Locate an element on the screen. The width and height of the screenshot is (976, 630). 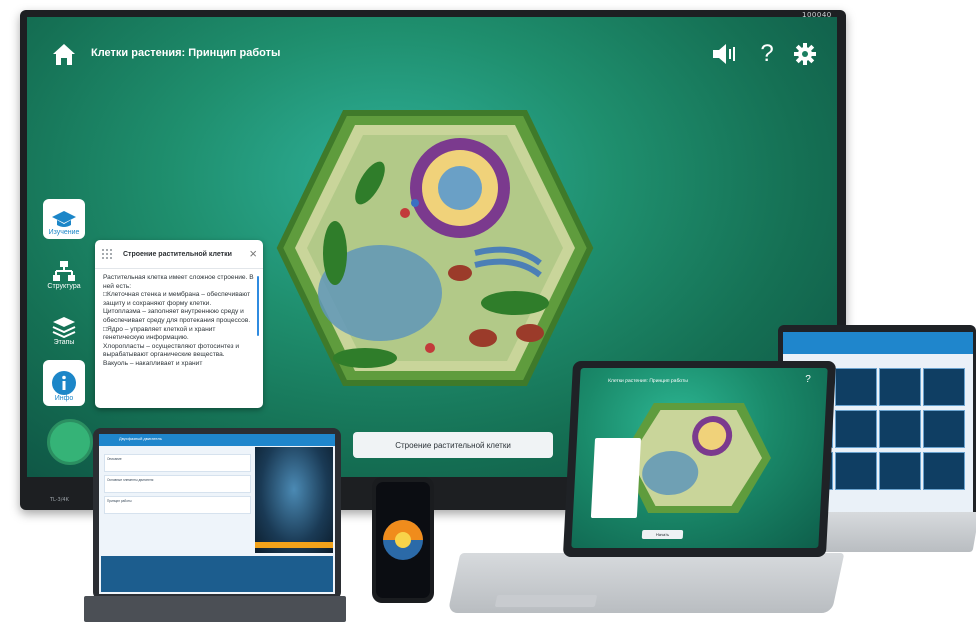
center-laptop-help: ? is located at coordinates (808, 379).